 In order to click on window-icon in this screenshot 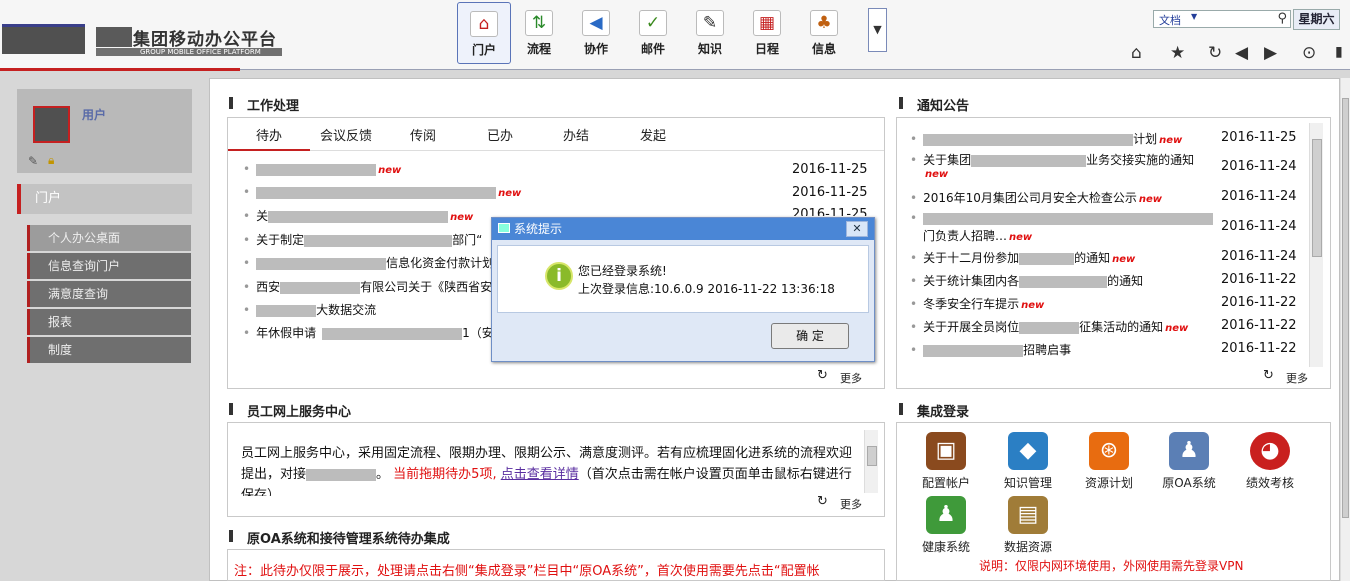, I will do `click(504, 228)`.